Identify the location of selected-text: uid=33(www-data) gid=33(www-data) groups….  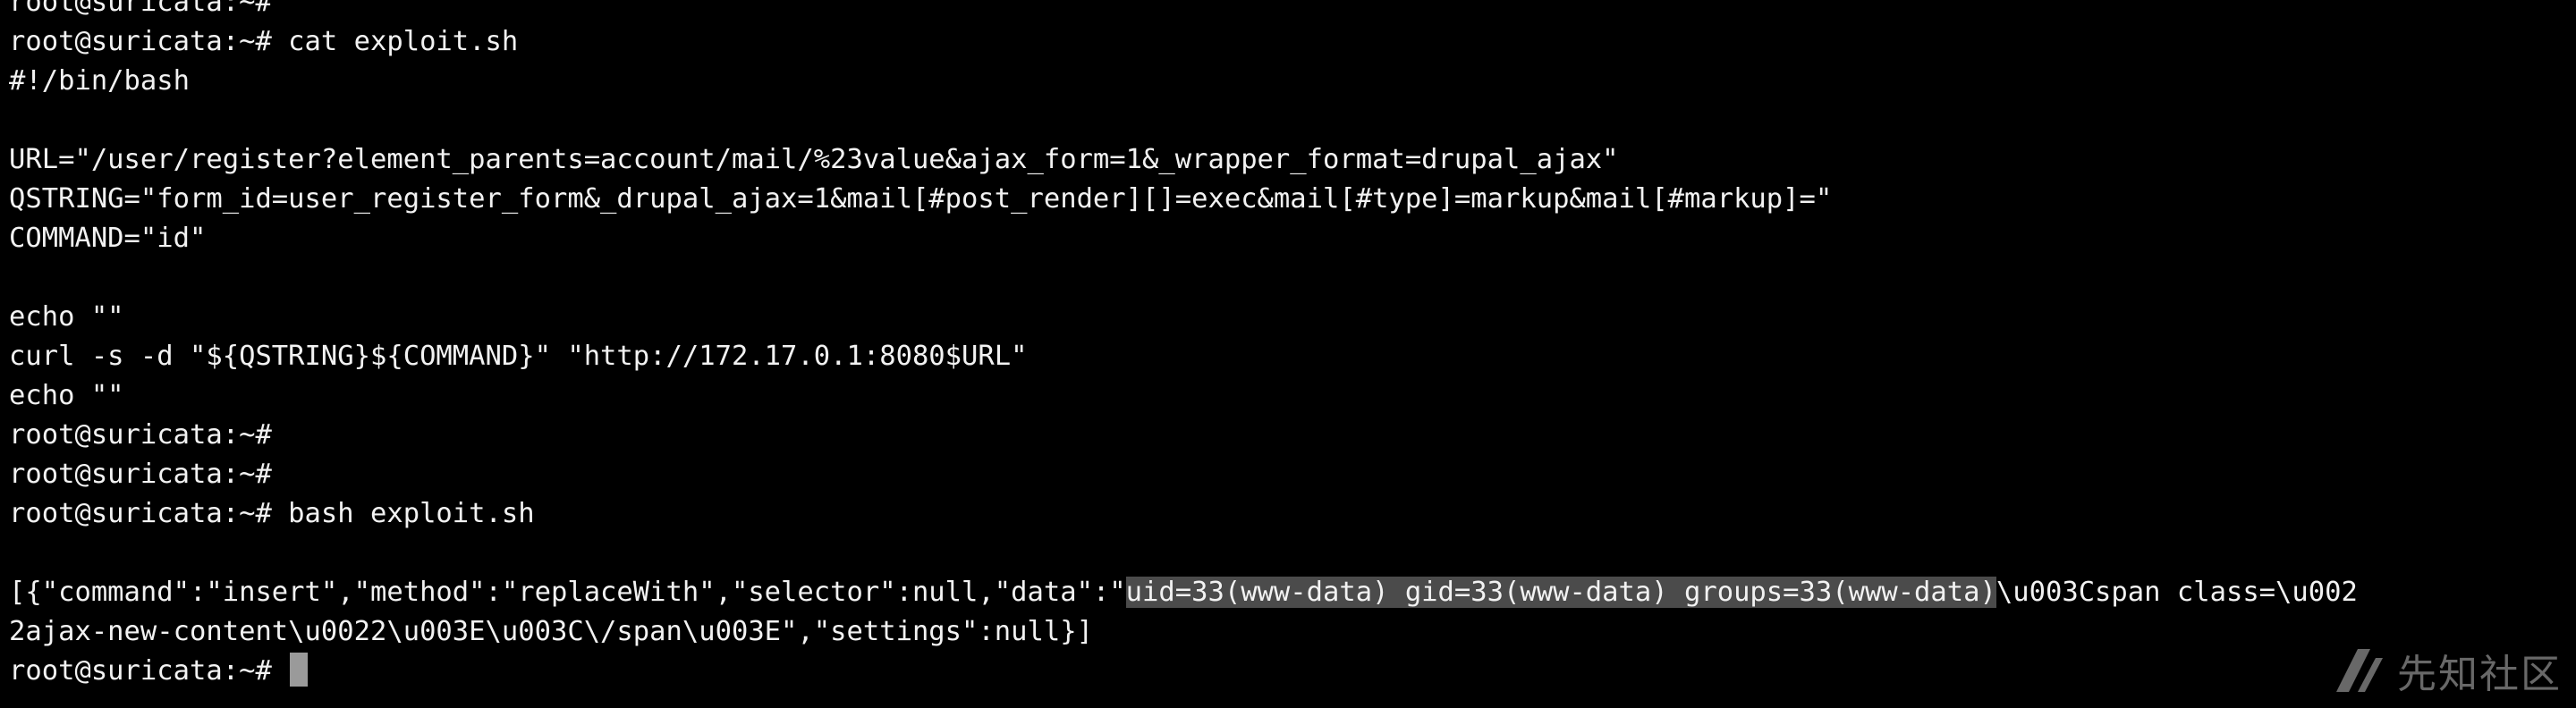
(1560, 592).